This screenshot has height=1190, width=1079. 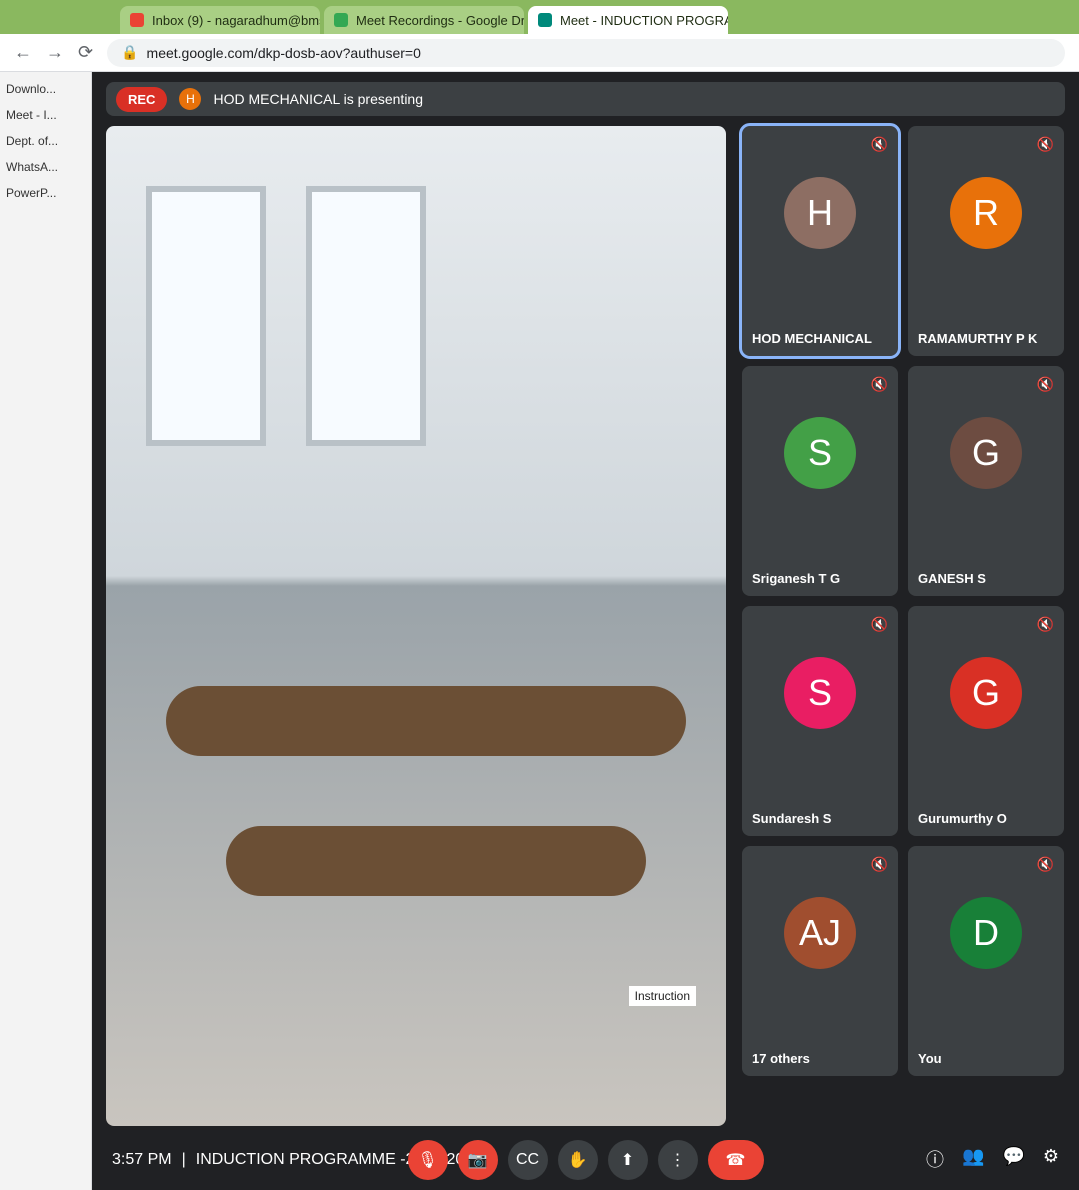 What do you see at coordinates (130, 52) in the screenshot?
I see `lock-icon: 🔒` at bounding box center [130, 52].